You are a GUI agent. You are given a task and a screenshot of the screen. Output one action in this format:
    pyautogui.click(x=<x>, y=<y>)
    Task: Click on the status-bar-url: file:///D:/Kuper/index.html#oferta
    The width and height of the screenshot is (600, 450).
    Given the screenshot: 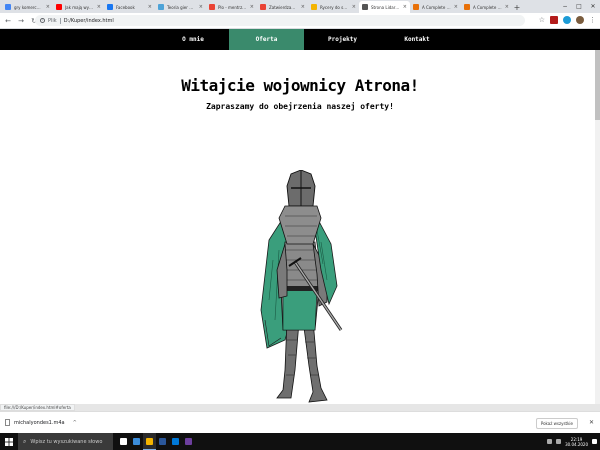 What is the action you would take?
    pyautogui.click(x=37, y=407)
    